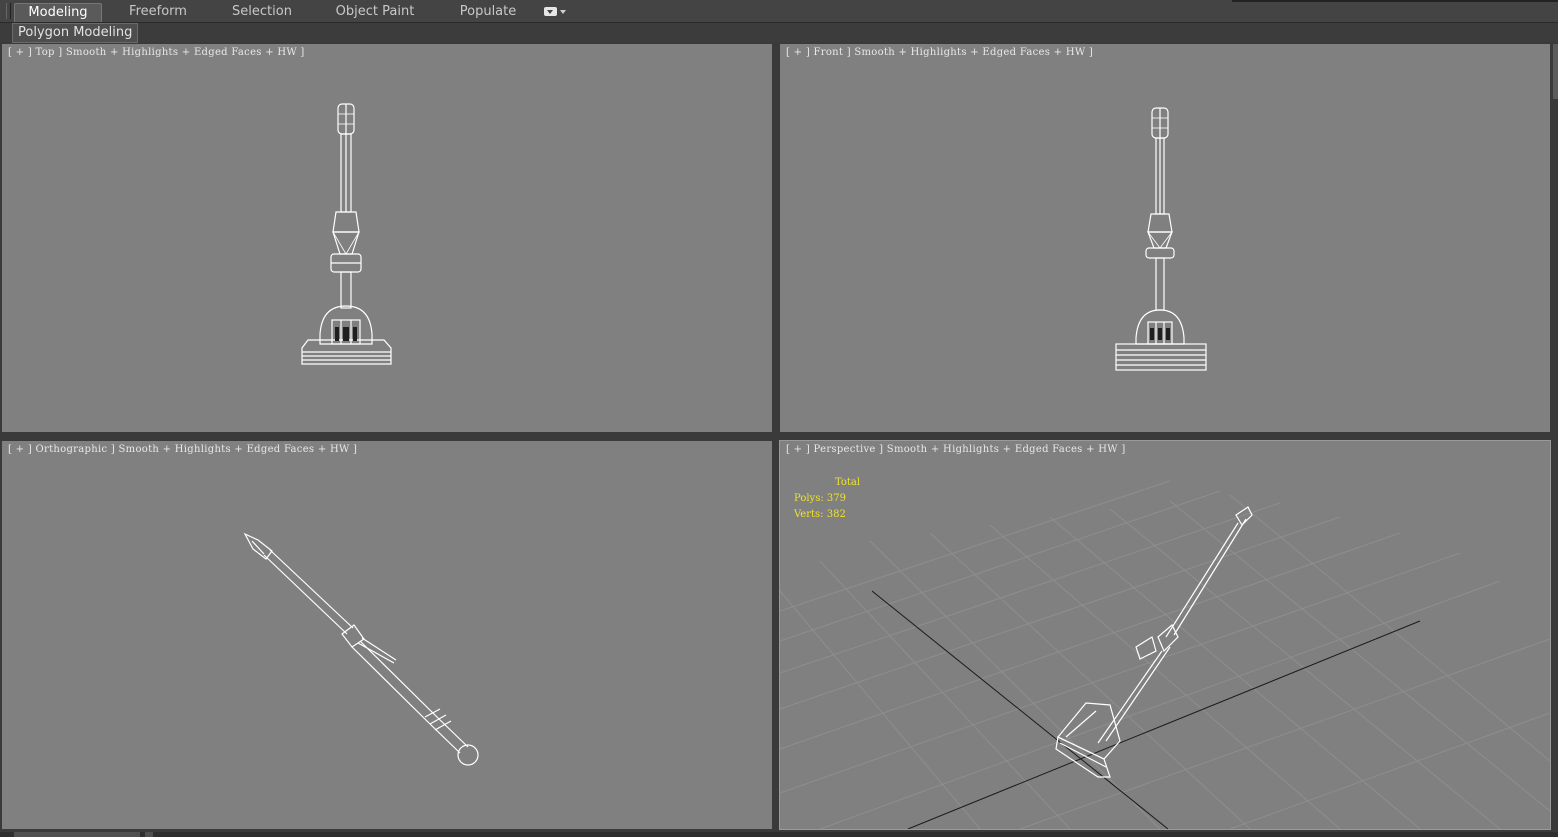 Image resolution: width=1558 pixels, height=837 pixels. Describe the element at coordinates (75, 33) in the screenshot. I see `polygon-modeling-panel: Polygon Modeling` at that location.